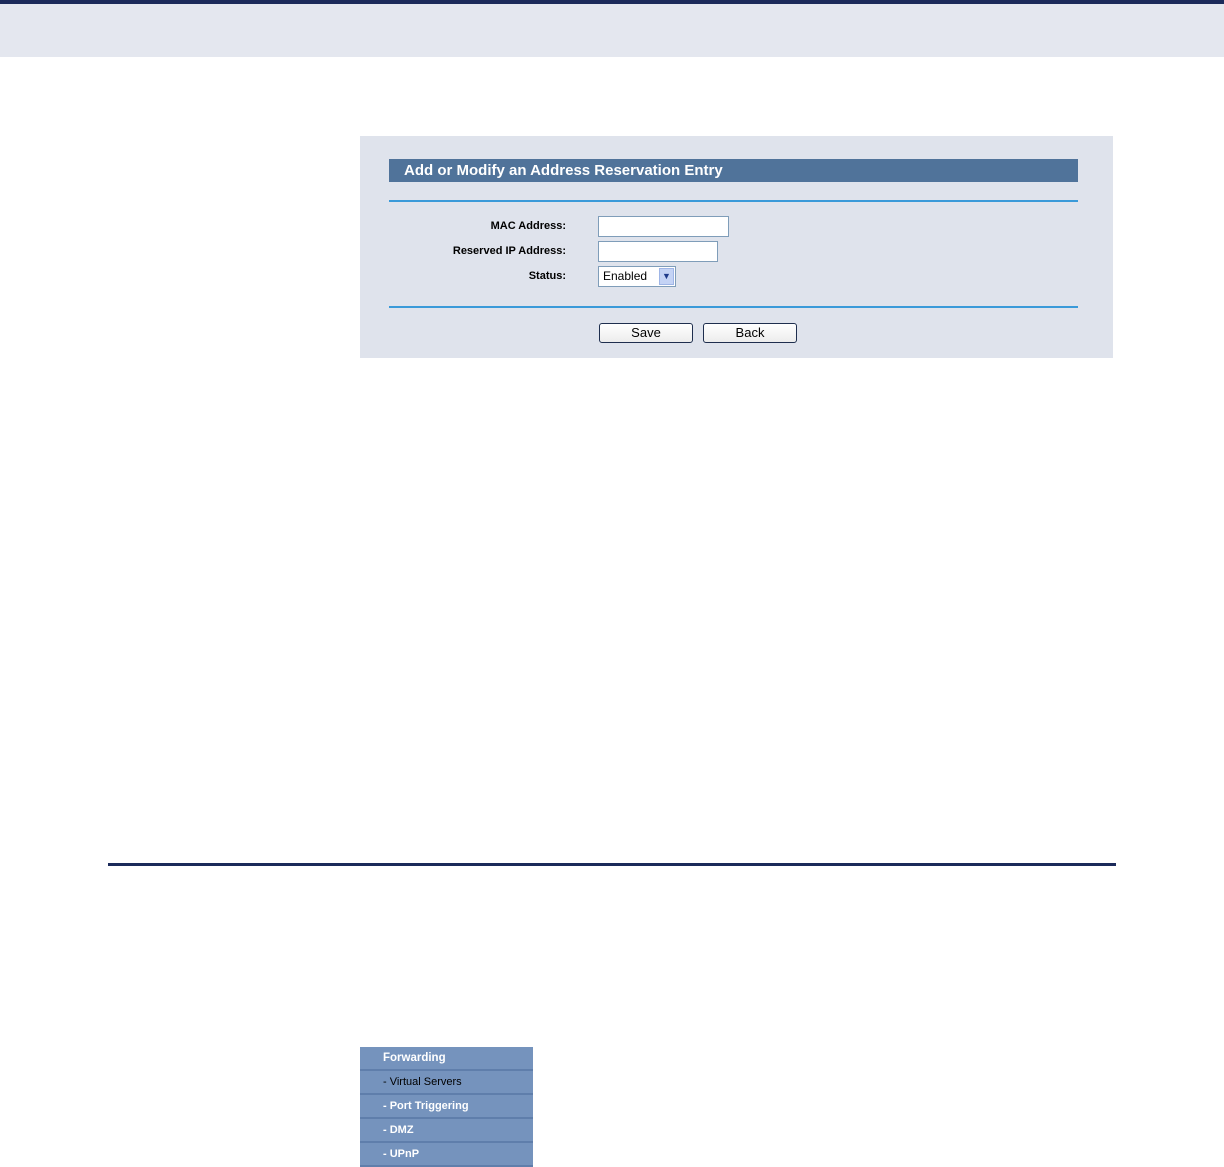 This screenshot has height=1167, width=1224. Describe the element at coordinates (612, 28) in the screenshot. I see `page-header-band` at that location.